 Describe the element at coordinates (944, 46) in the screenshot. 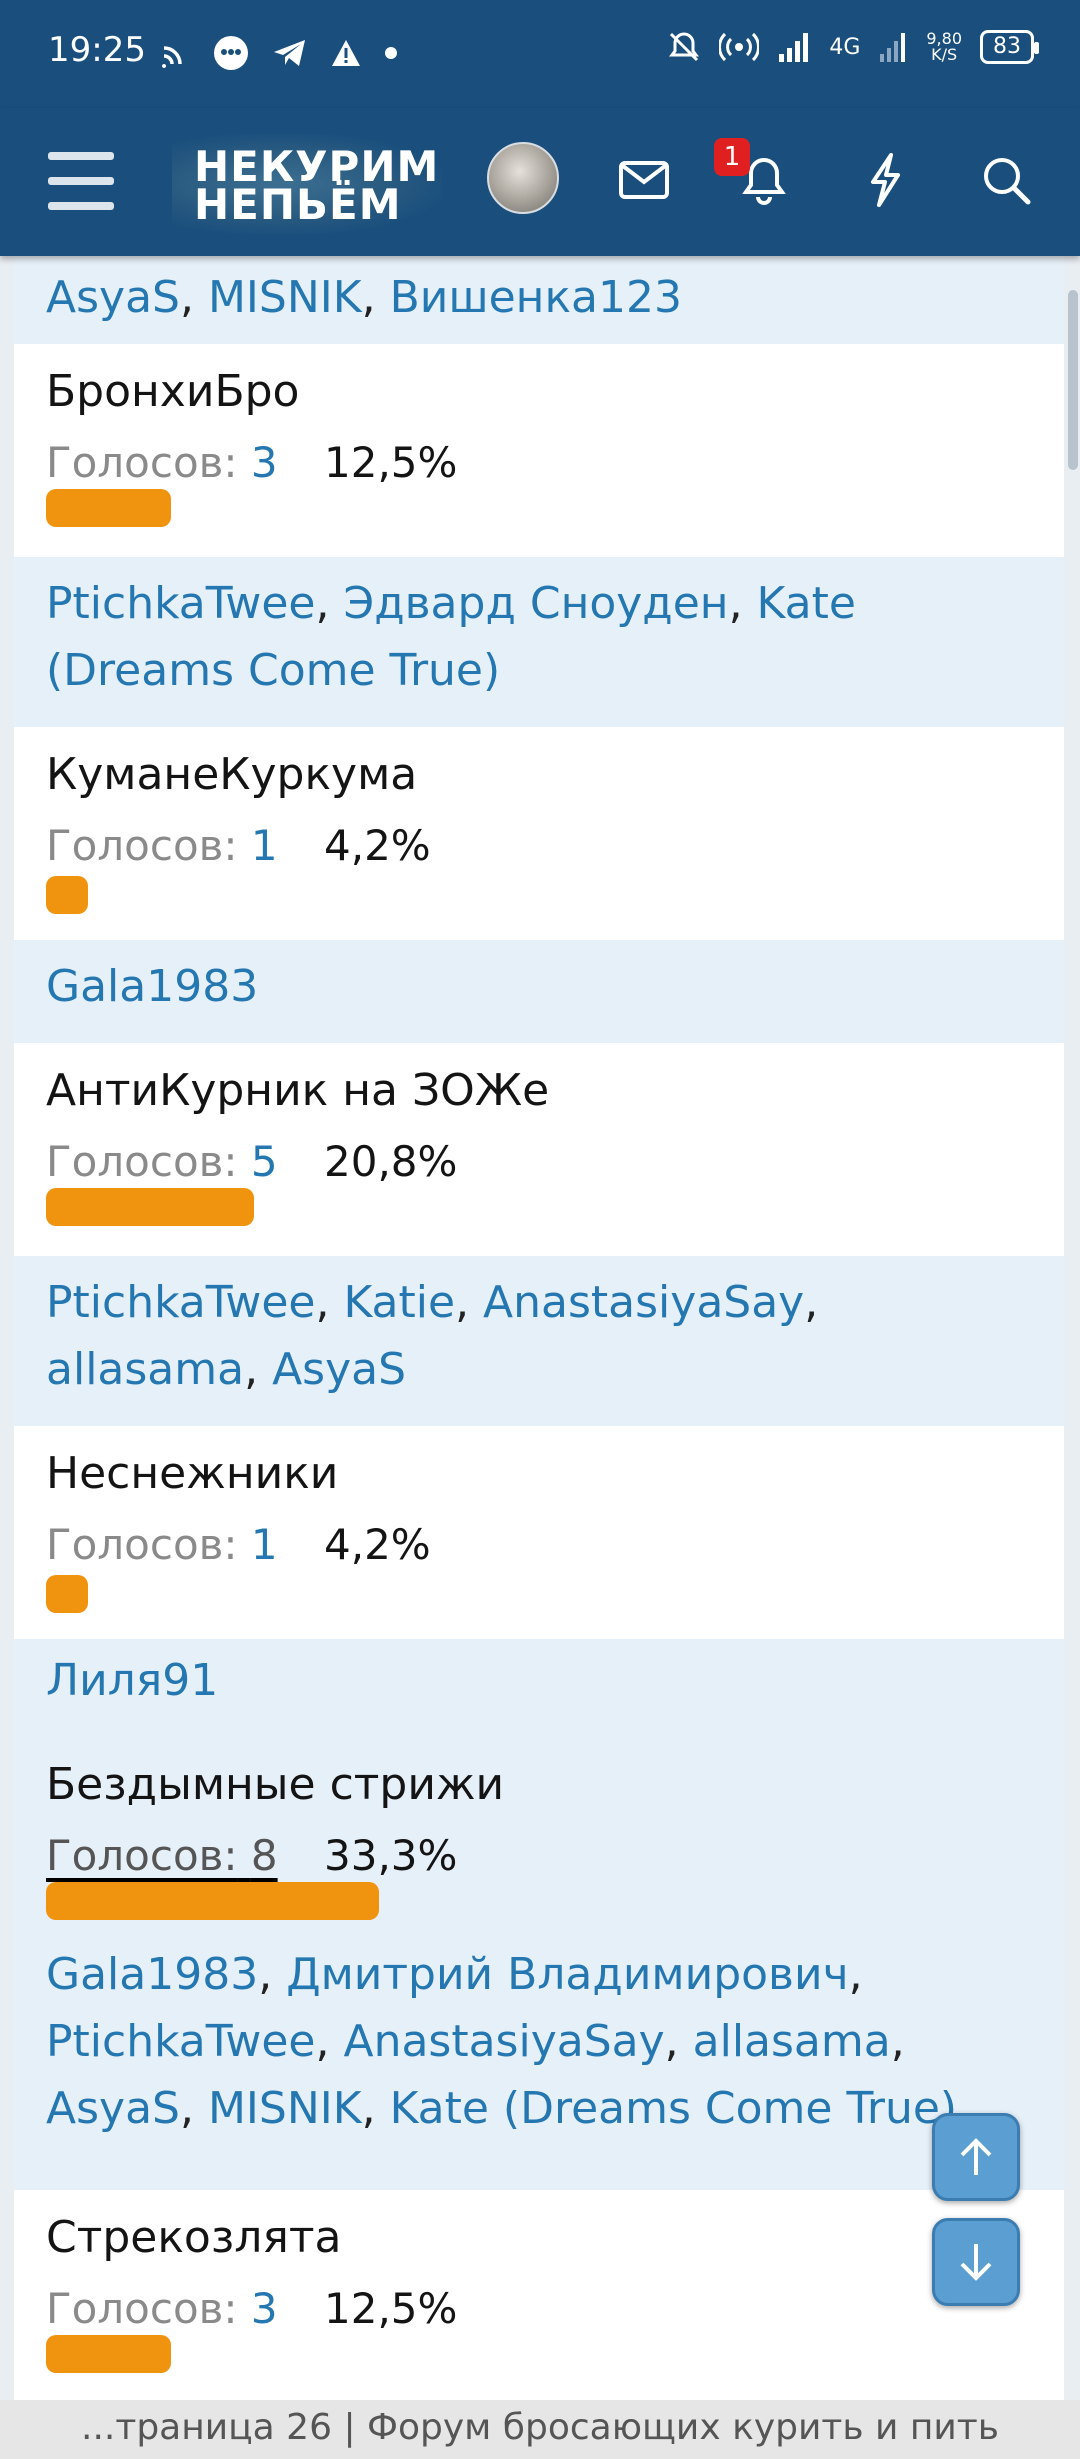

I see `network-speed: 9,80 K/S` at that location.